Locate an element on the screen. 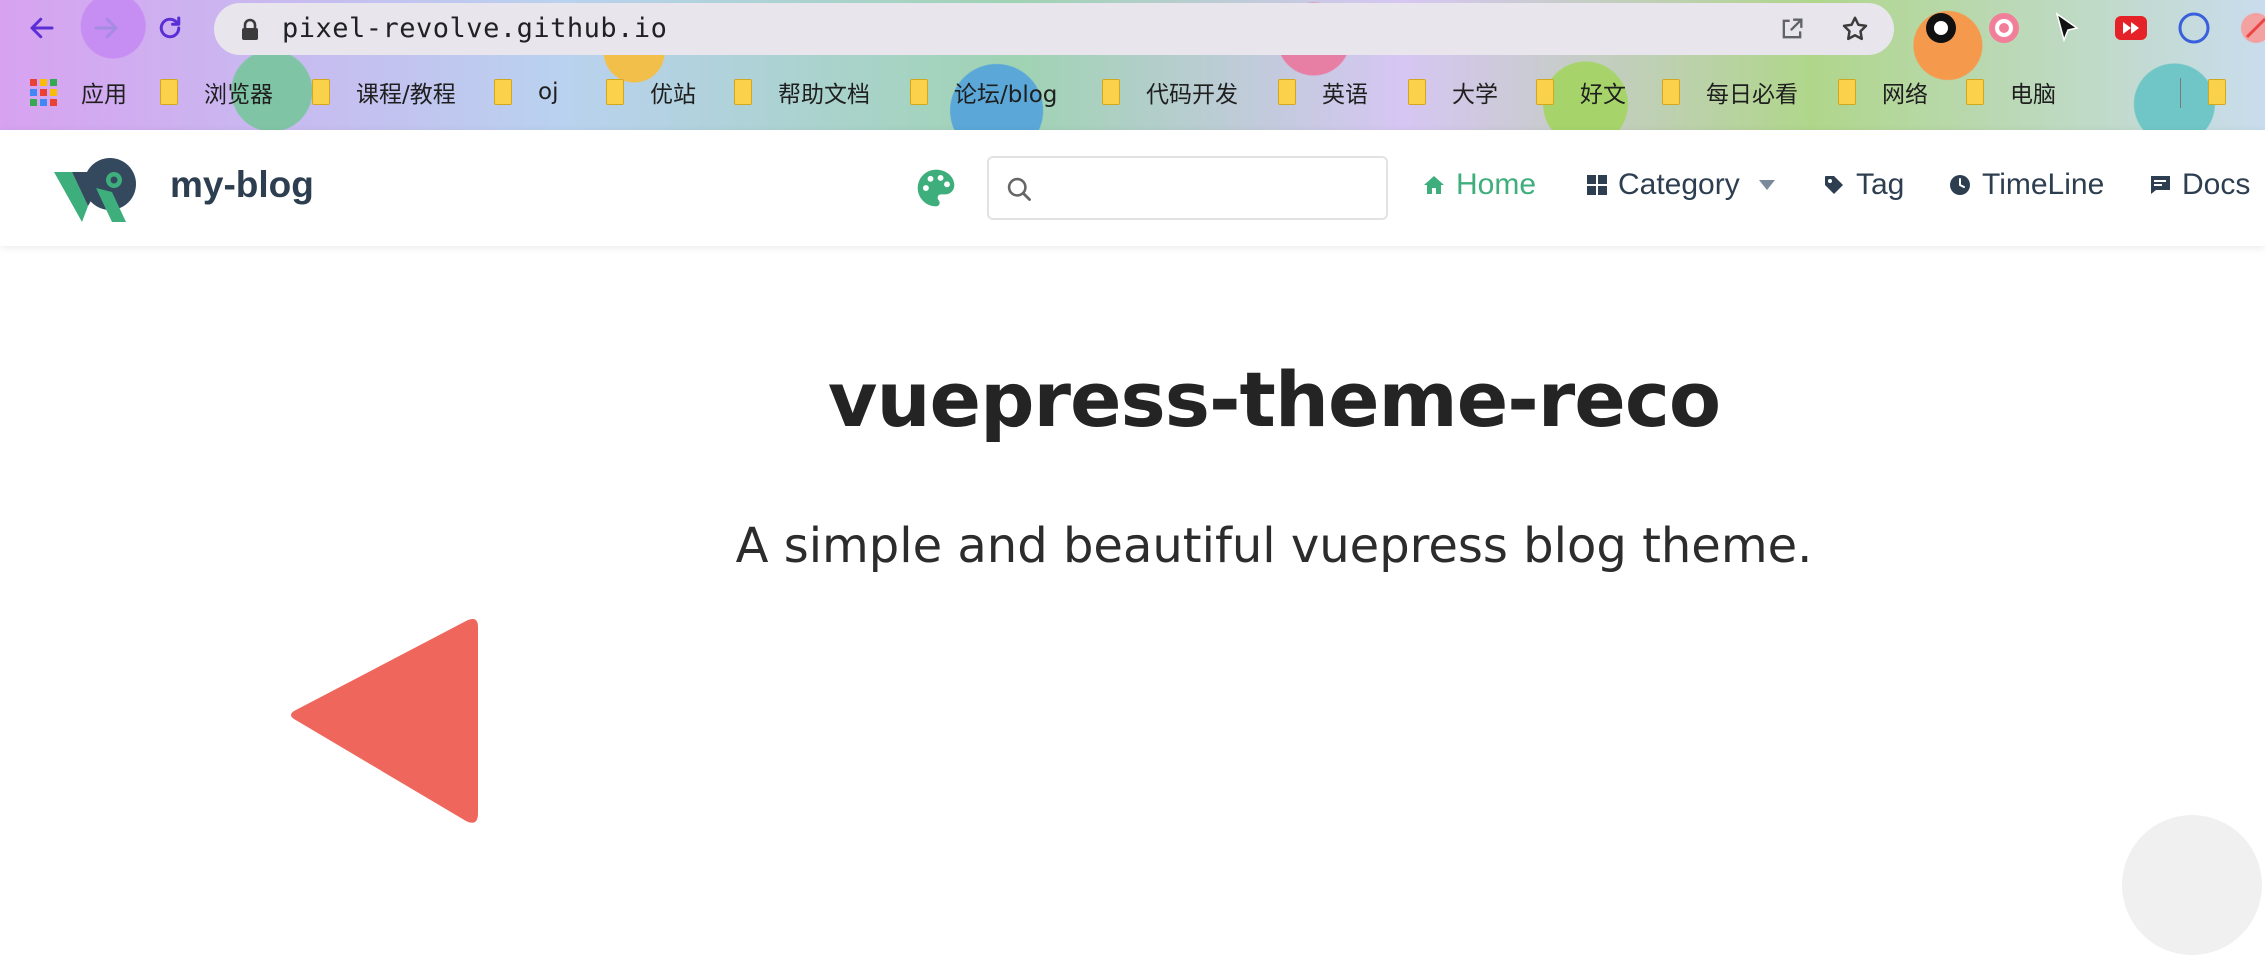  arrow-right-icon is located at coordinates (106, 28).